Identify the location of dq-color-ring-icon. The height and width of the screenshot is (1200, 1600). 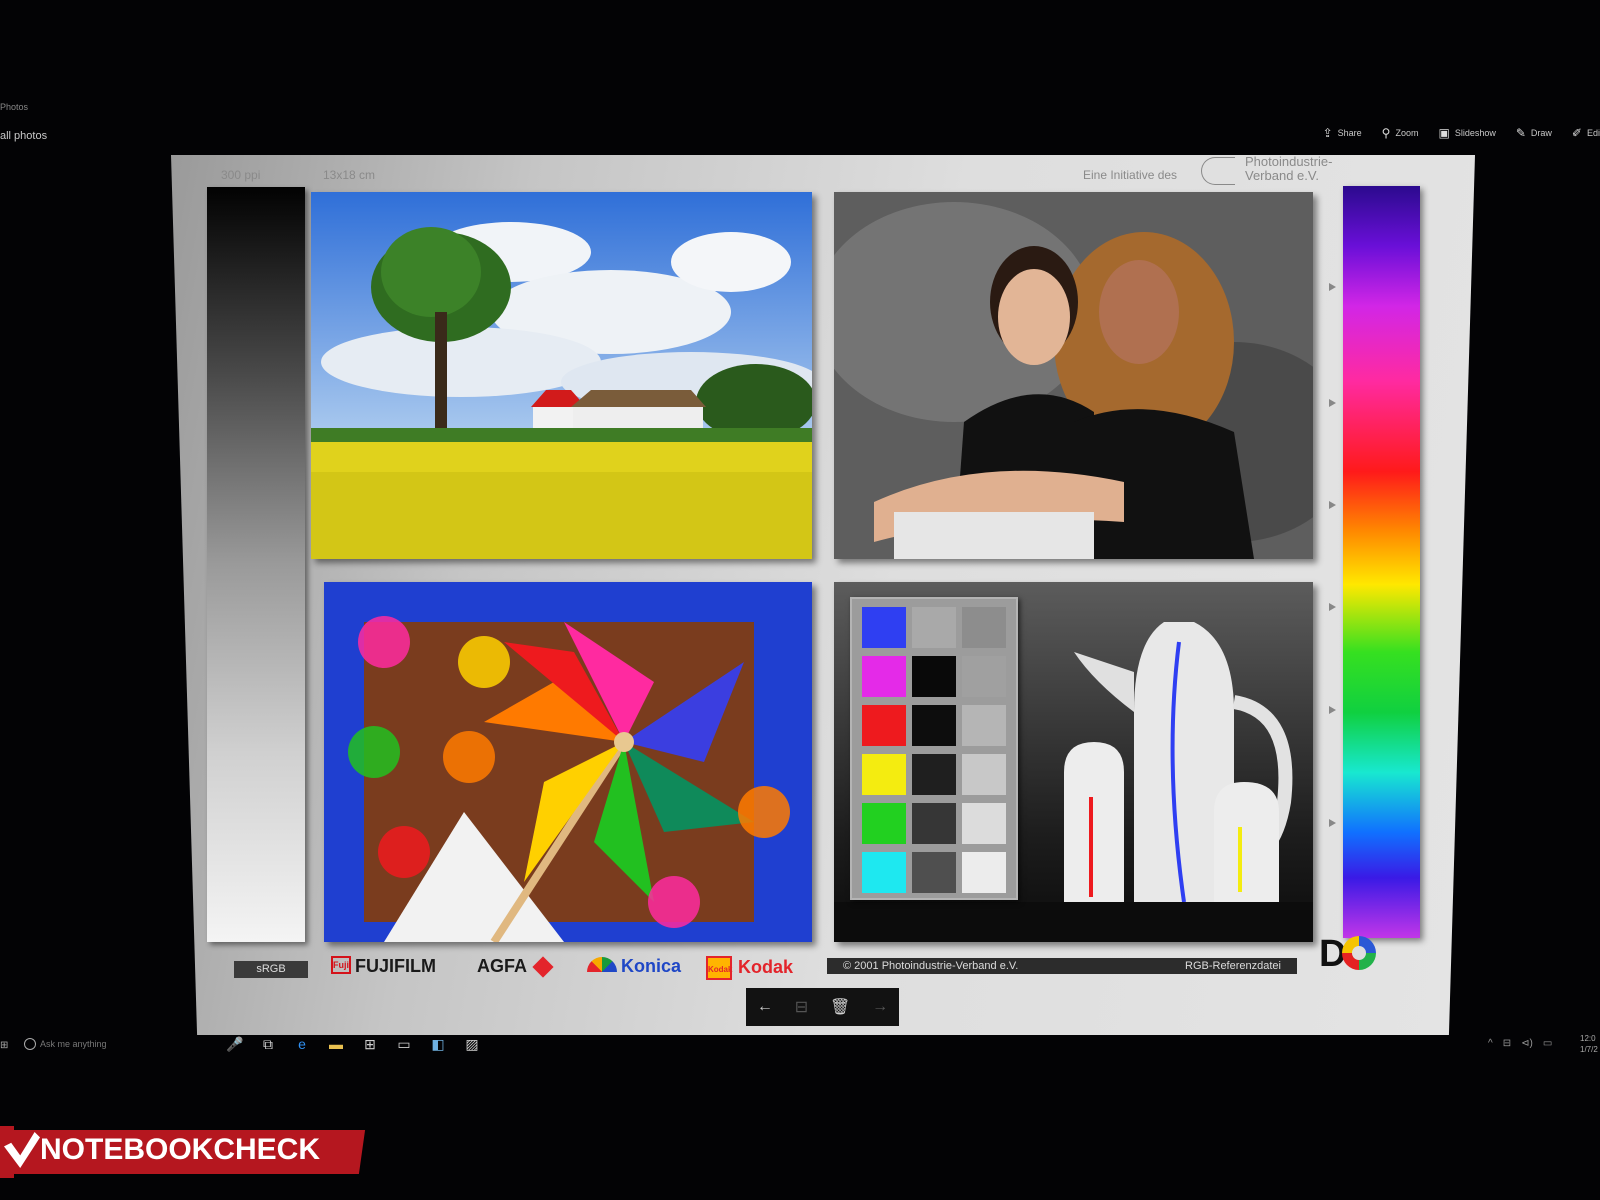
(1359, 953).